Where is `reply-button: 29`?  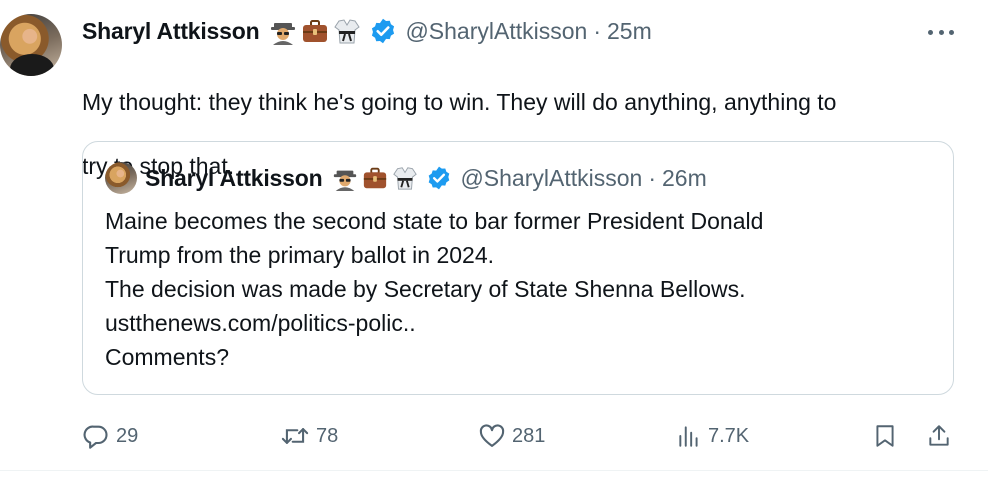
reply-button: 29 is located at coordinates (110, 436).